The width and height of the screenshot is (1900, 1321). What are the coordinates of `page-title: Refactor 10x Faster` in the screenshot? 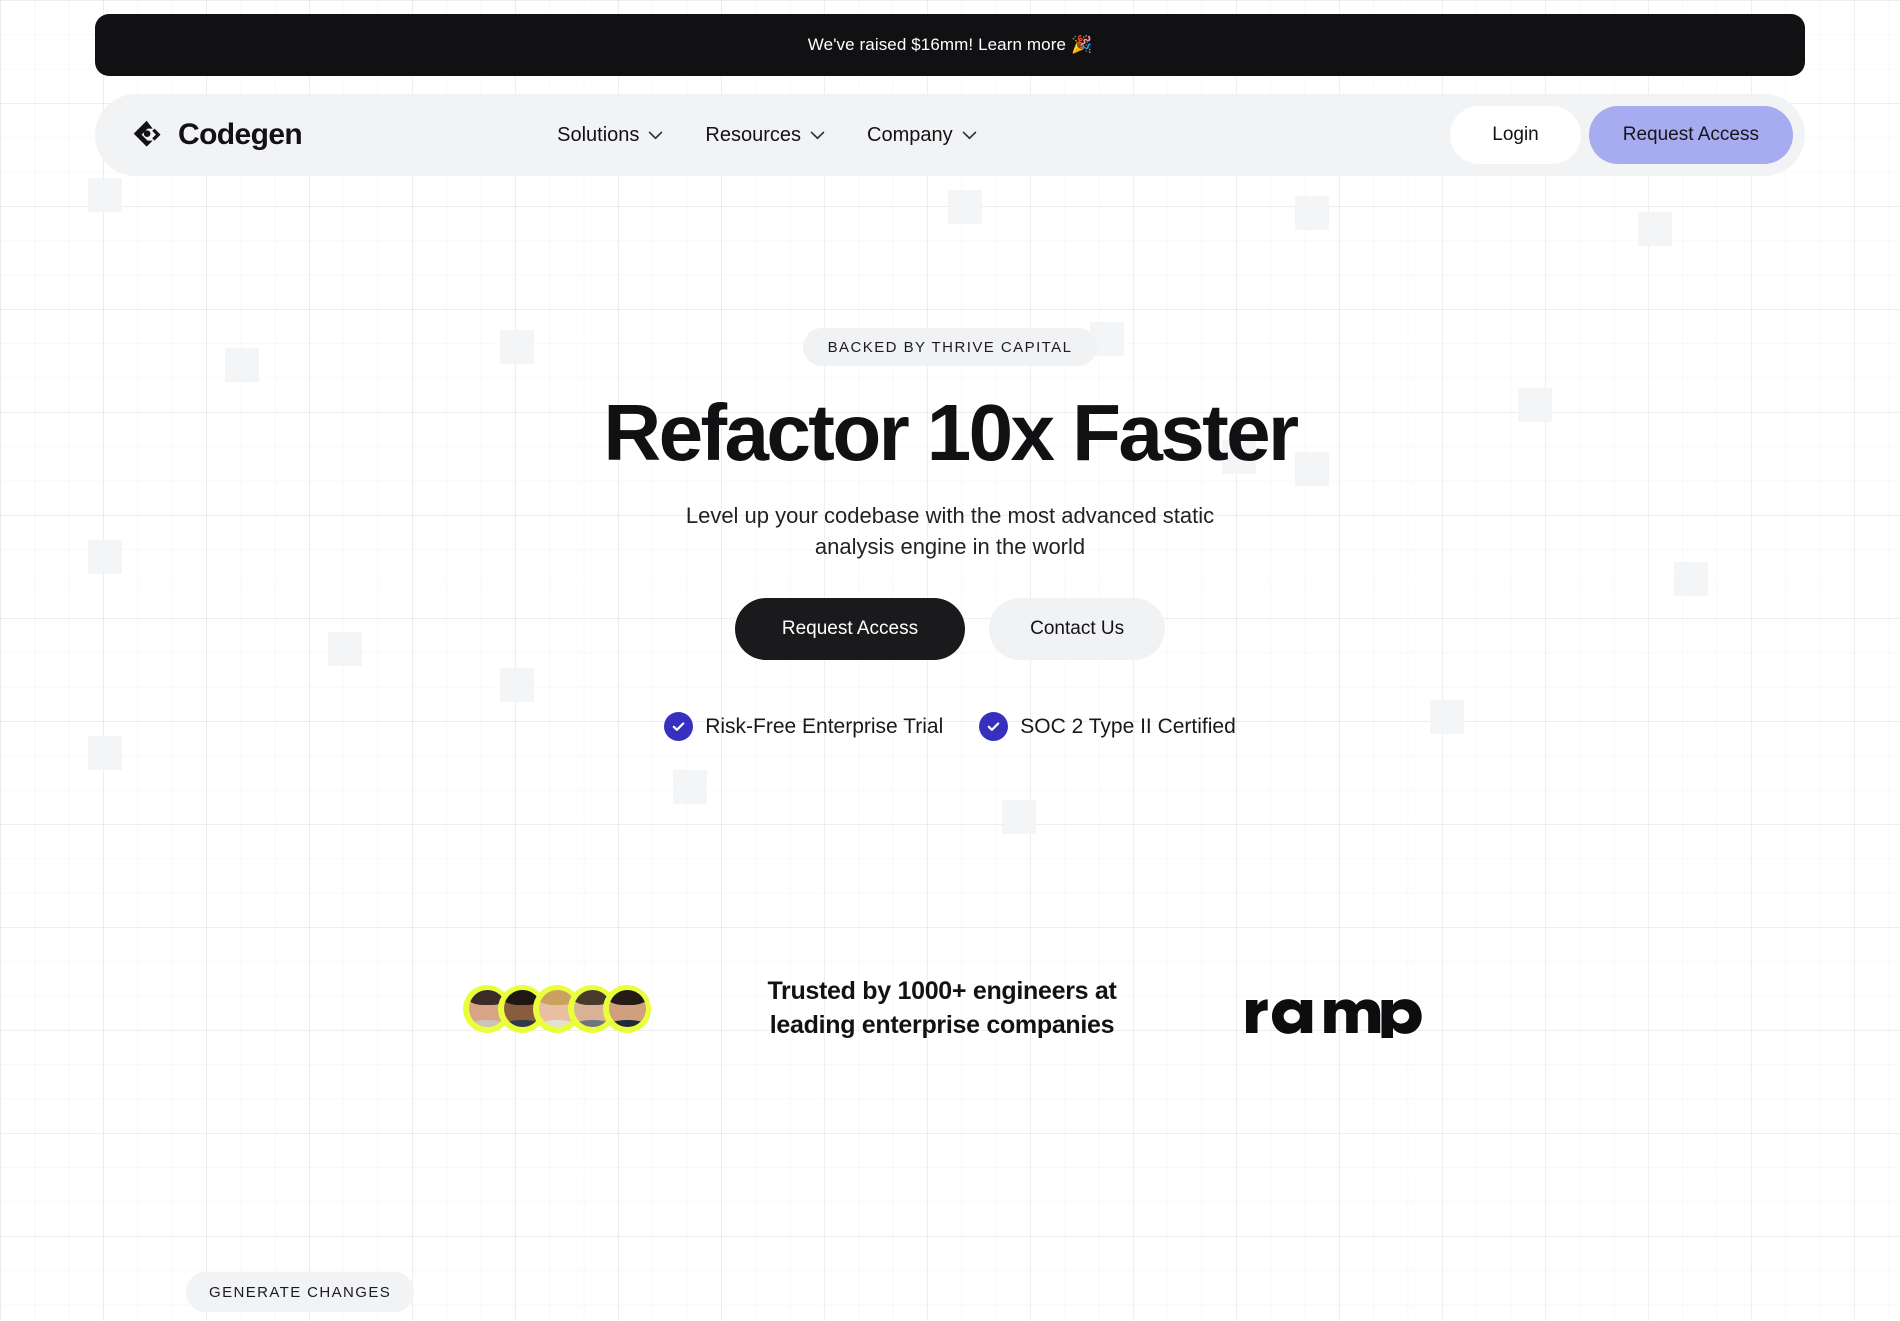 It's located at (951, 432).